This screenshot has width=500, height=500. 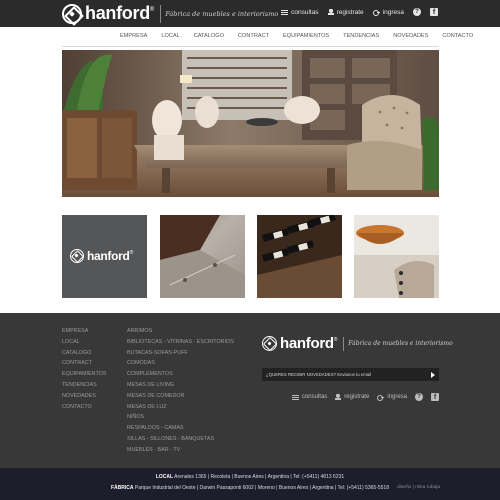 What do you see at coordinates (410, 36) in the screenshot?
I see `nav-novedades: NOVEDADES` at bounding box center [410, 36].